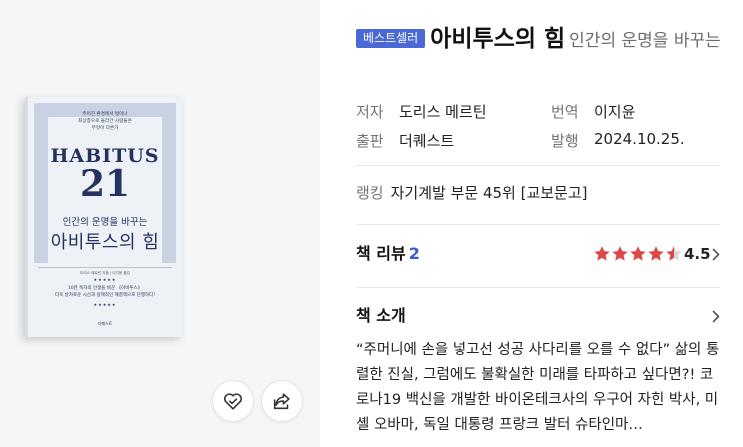 The width and height of the screenshot is (743, 447). What do you see at coordinates (538, 316) in the screenshot?
I see `intro-section-header: 책 소개` at bounding box center [538, 316].